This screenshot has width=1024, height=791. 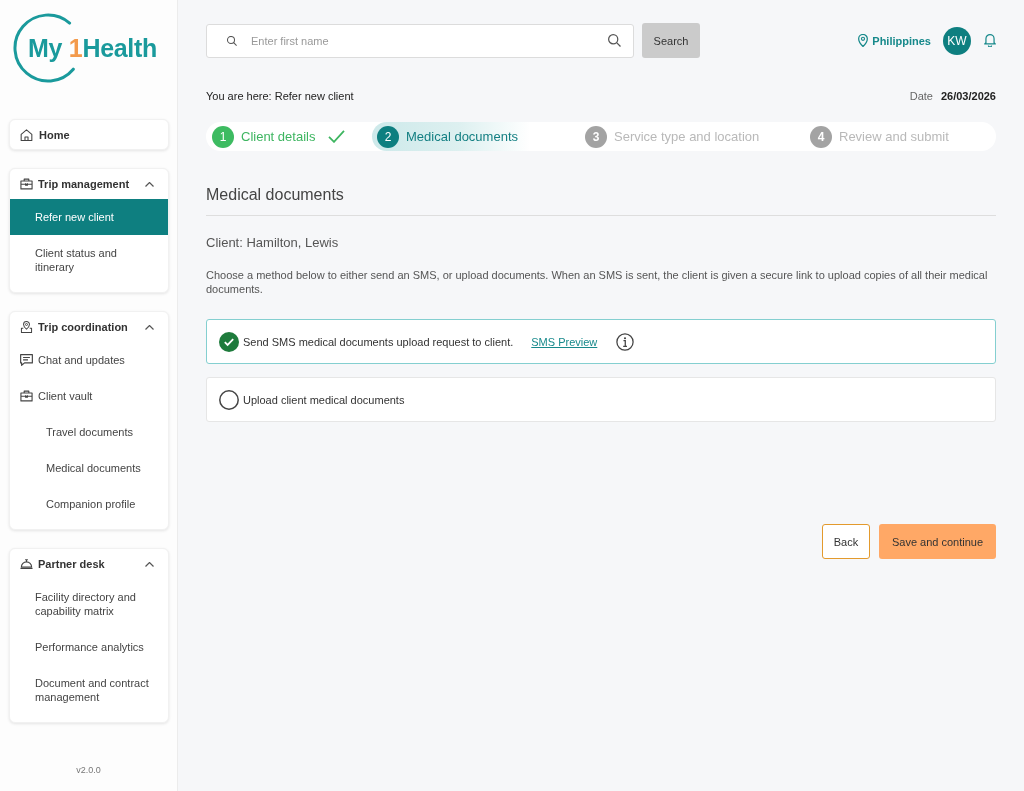 What do you see at coordinates (846, 541) in the screenshot?
I see `back-button: Back` at bounding box center [846, 541].